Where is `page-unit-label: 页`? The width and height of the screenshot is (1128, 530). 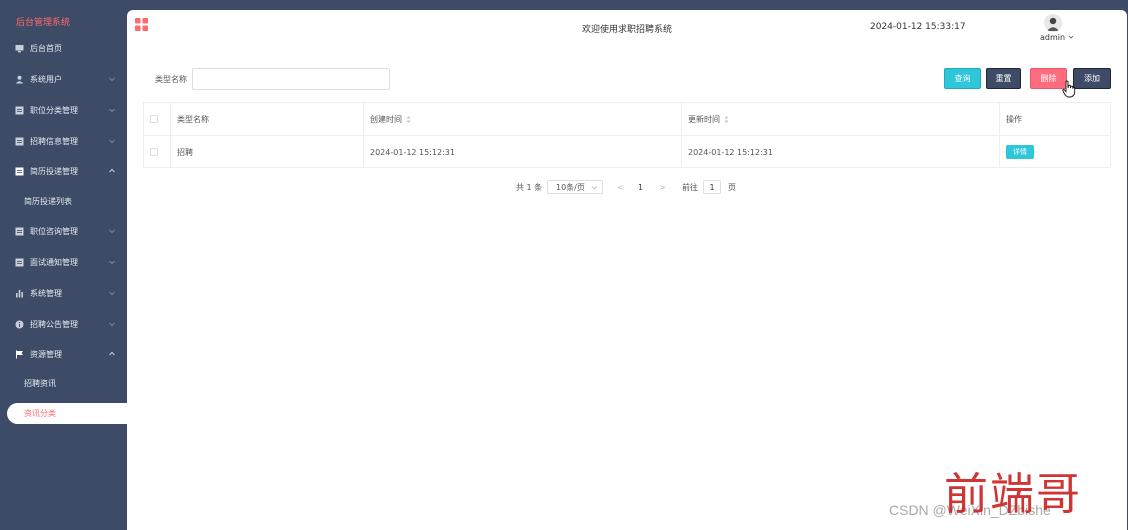 page-unit-label: 页 is located at coordinates (732, 187).